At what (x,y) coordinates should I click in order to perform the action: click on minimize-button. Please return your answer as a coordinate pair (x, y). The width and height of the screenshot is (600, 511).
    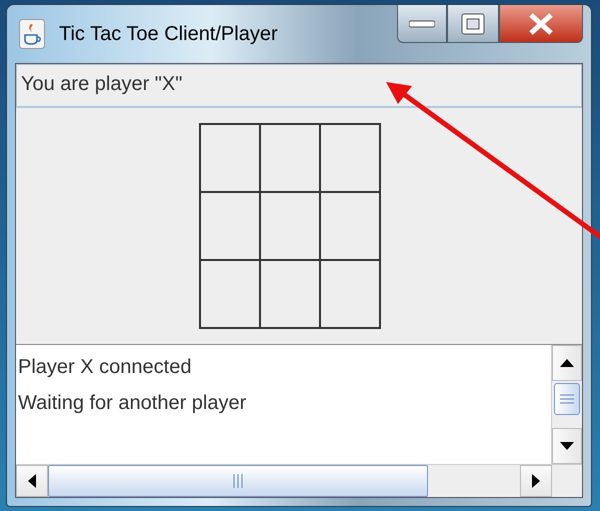
    Looking at the image, I should click on (422, 24).